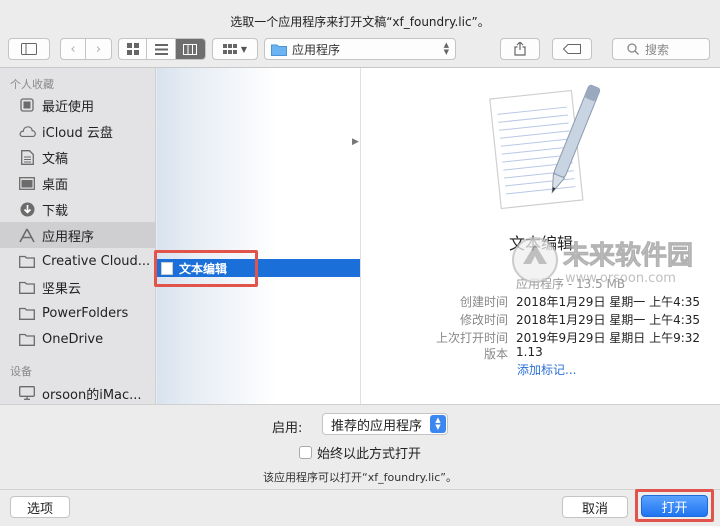  Describe the element at coordinates (360, 477) in the screenshot. I see `compatibility-note: 该应用程序可以打开“xf_foundry.lic”。` at that location.